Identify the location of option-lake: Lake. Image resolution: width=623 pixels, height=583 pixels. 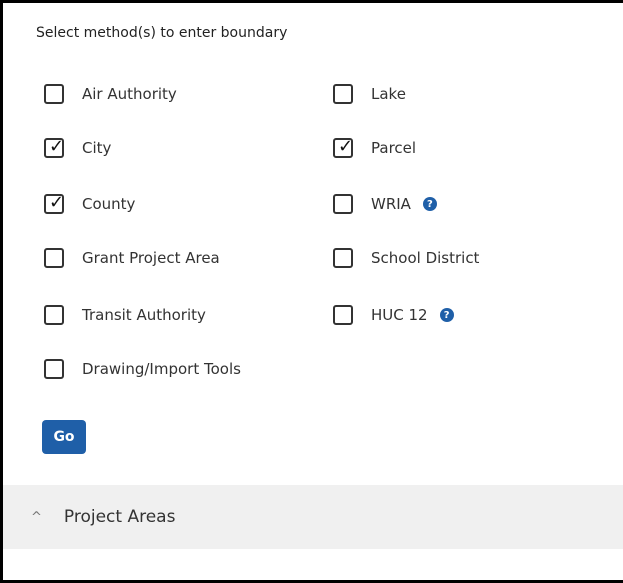
(369, 94).